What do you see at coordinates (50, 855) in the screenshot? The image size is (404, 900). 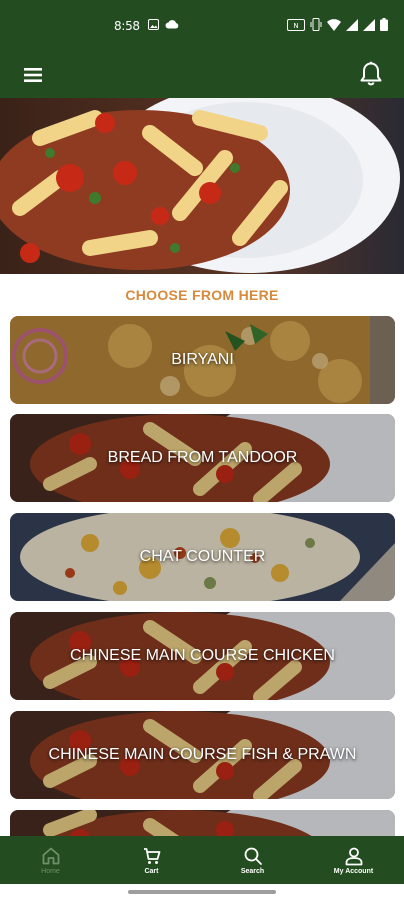 I see `home-icon` at bounding box center [50, 855].